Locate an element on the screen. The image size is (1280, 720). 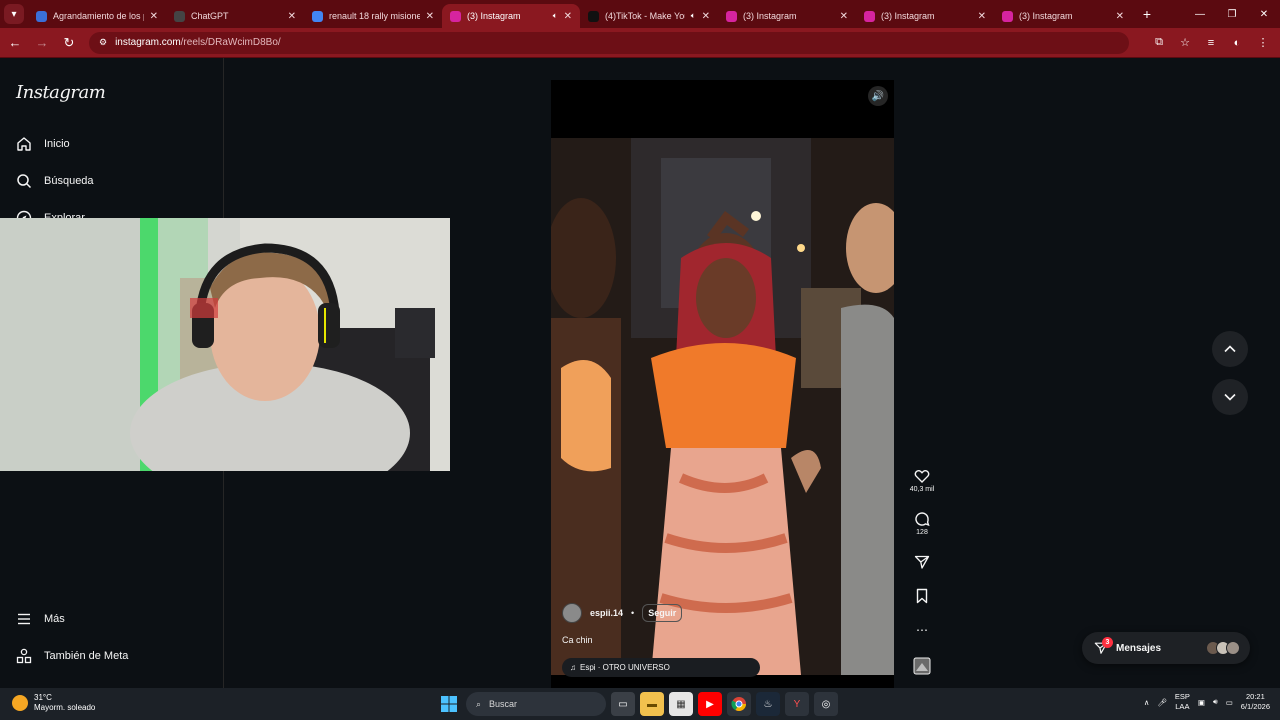
media-control-icon: ≡ is located at coordinates (1211, 43).